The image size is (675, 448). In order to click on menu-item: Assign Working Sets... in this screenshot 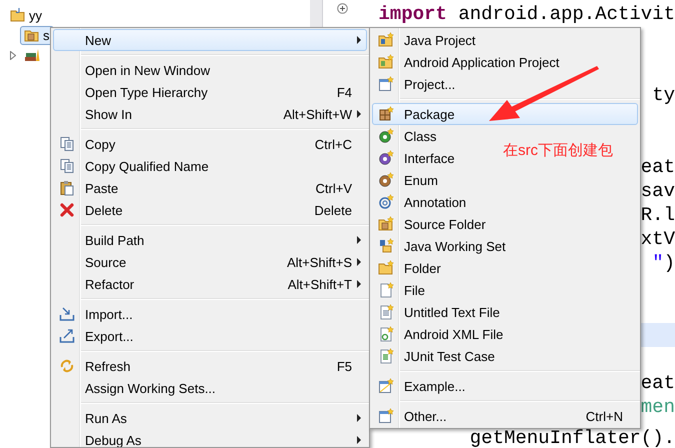, I will do `click(146, 388)`.